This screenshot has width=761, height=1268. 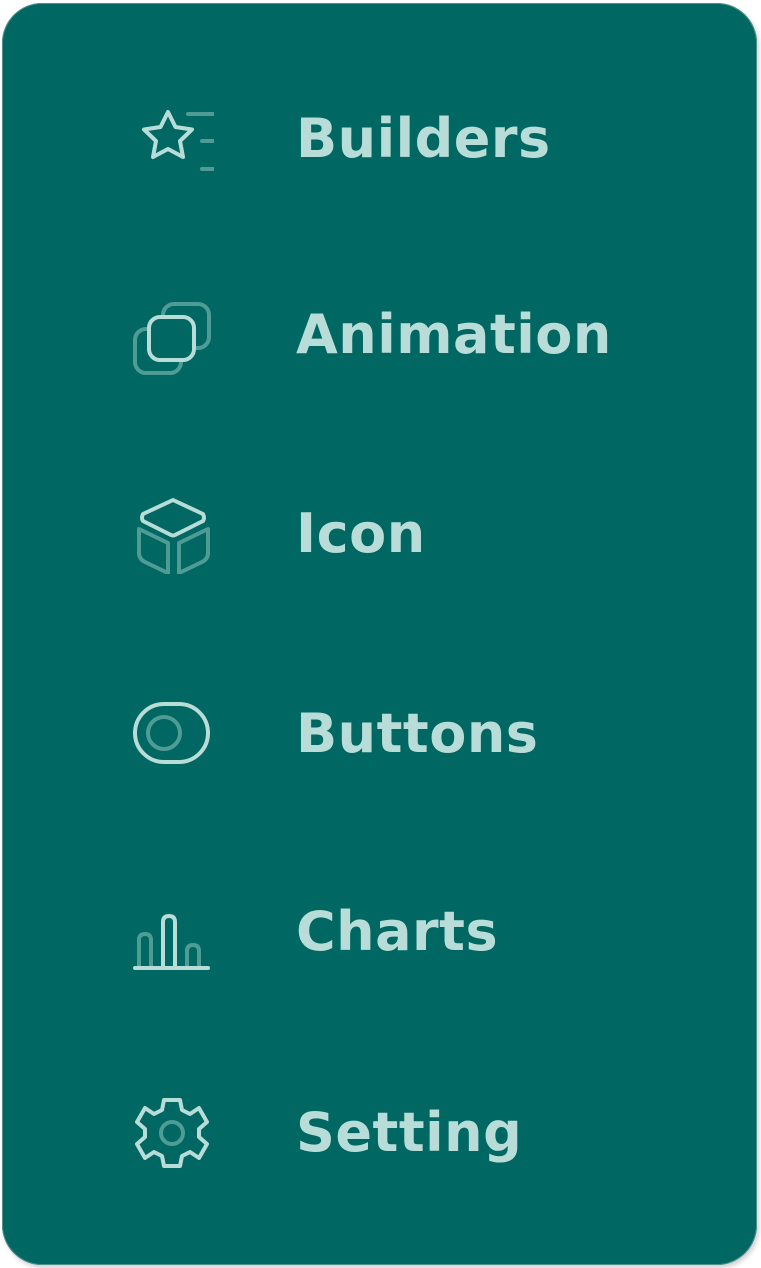 I want to click on cube-icon, so click(x=172, y=534).